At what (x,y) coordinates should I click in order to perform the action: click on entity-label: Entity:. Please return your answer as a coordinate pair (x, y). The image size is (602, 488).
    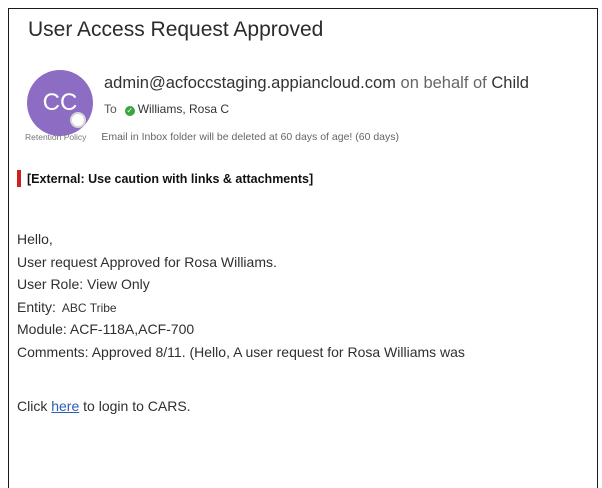
    Looking at the image, I should click on (36, 306).